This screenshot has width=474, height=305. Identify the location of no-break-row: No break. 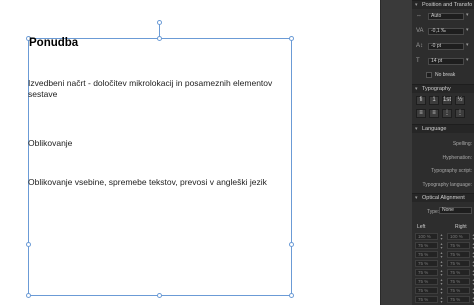
(443, 75).